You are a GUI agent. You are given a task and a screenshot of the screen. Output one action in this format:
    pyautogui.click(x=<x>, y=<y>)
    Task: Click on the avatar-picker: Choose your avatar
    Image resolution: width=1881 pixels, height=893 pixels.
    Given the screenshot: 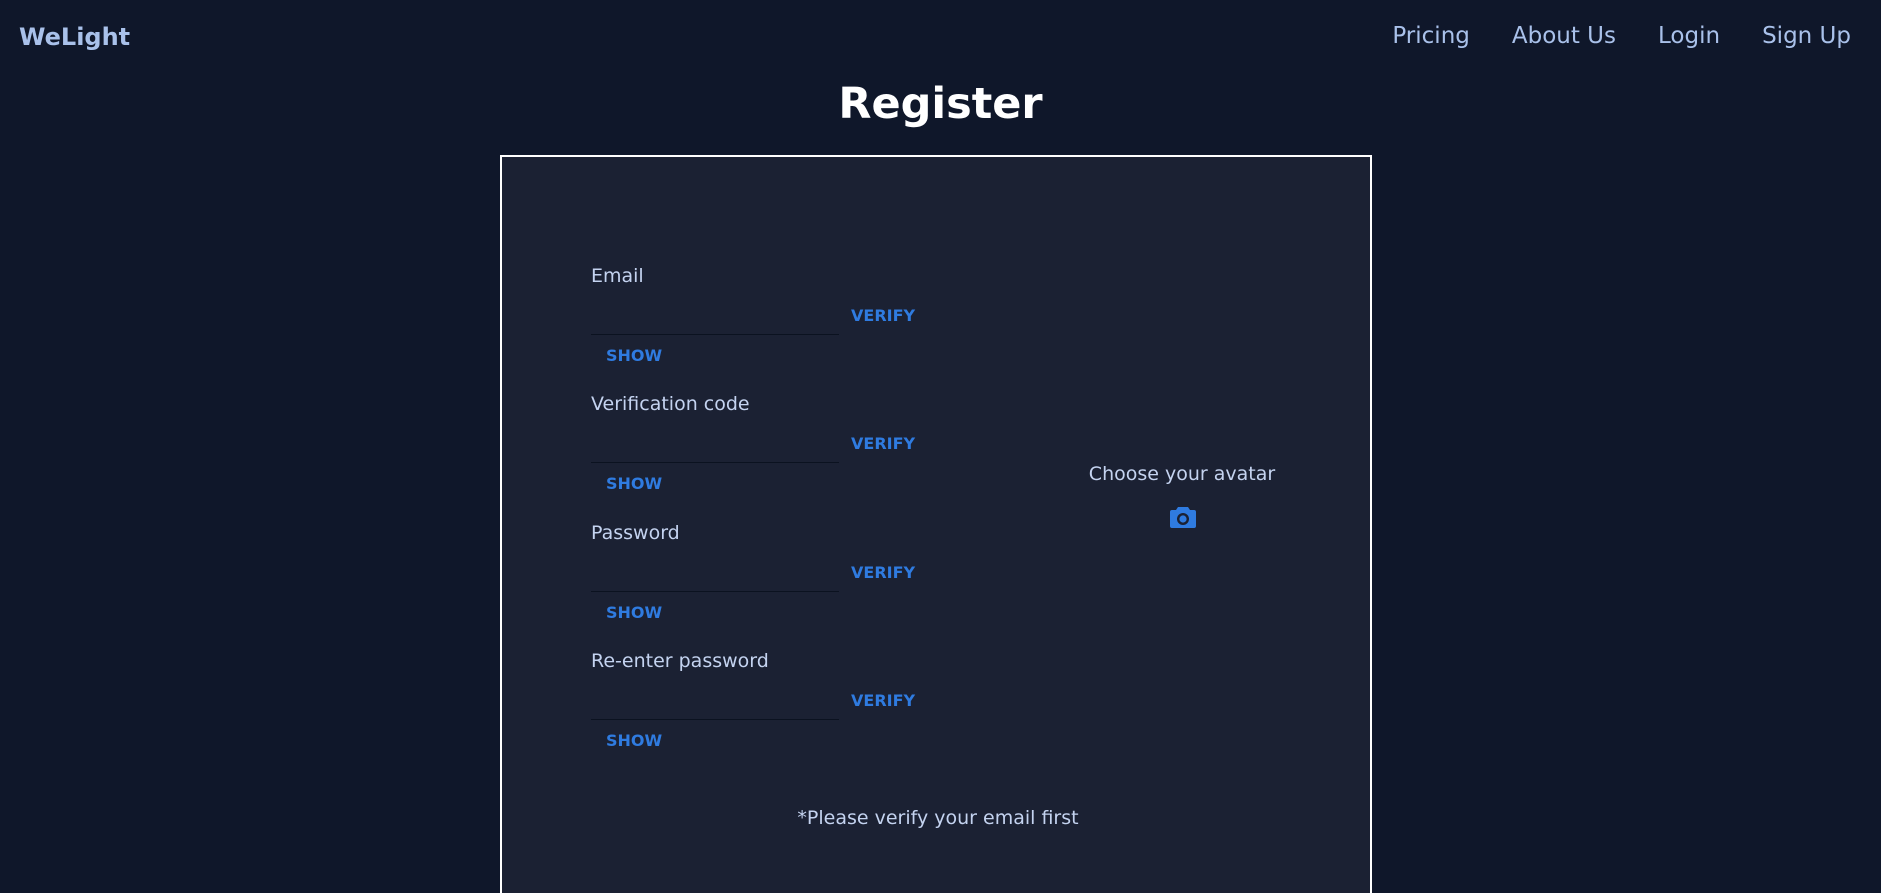 What is the action you would take?
    pyautogui.click(x=1182, y=501)
    